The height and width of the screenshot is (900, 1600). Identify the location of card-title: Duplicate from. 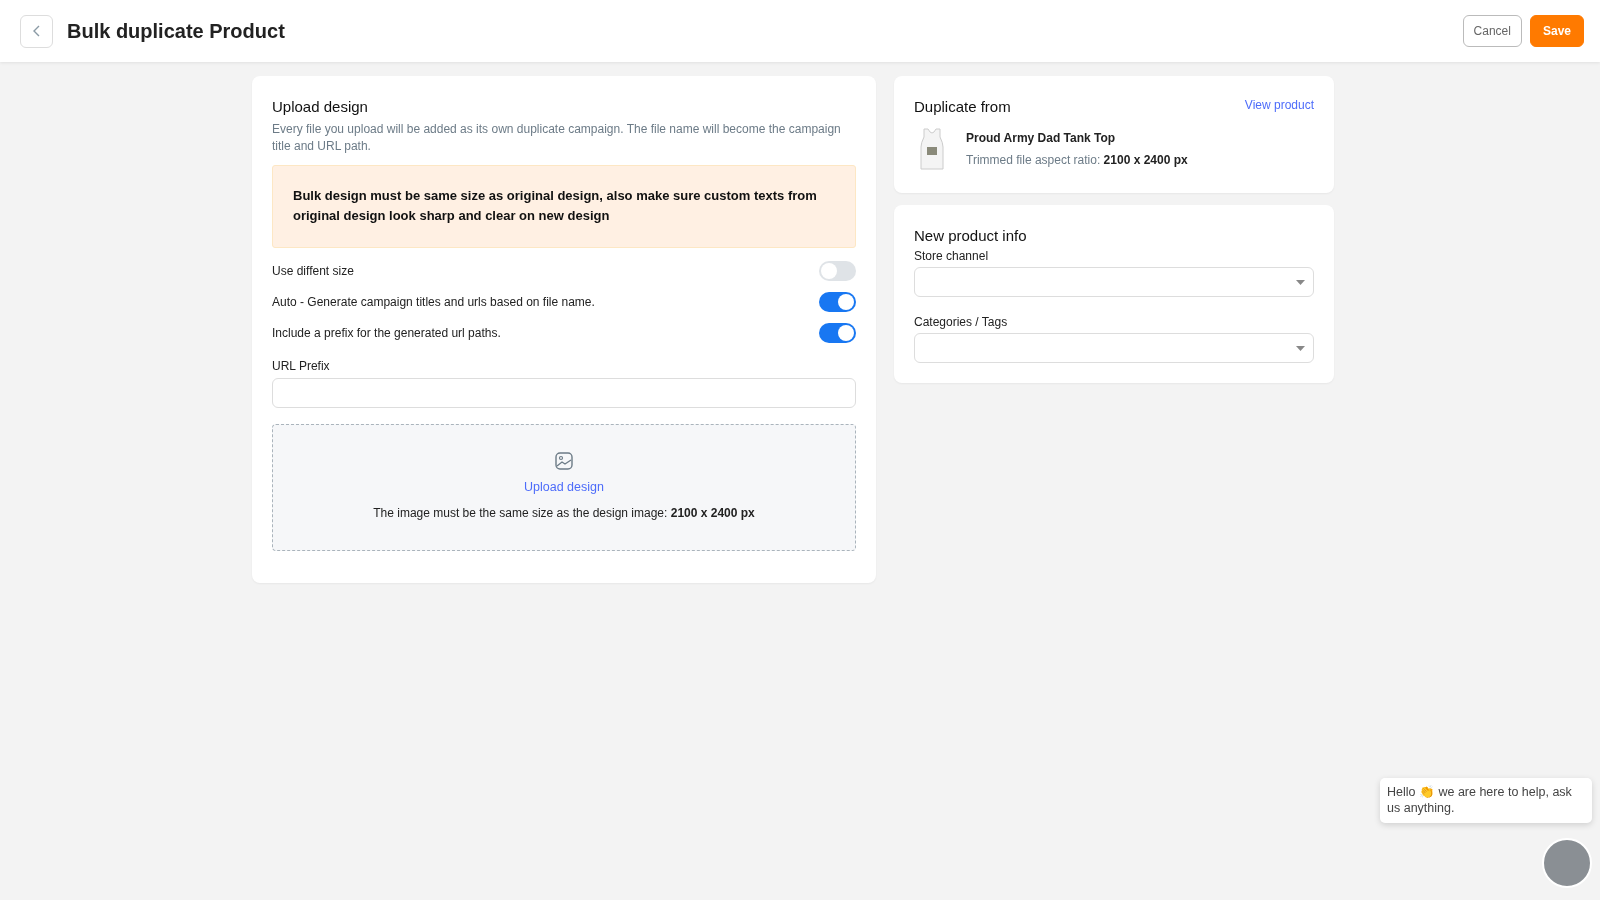
(962, 107).